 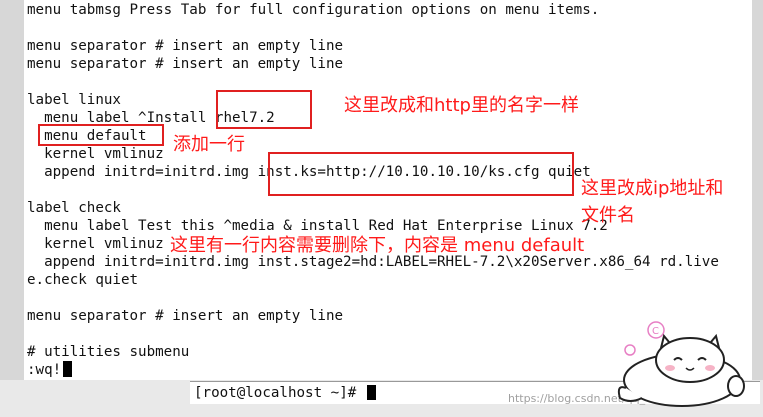 I want to click on vim-command-line: :wq!, so click(x=50, y=370).